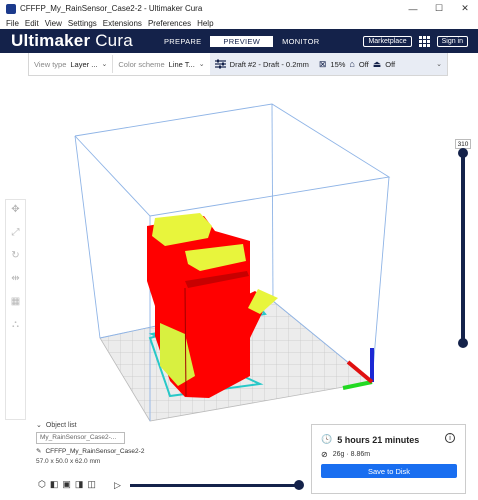 Image resolution: width=478 pixels, height=500 pixels. What do you see at coordinates (15, 209) in the screenshot?
I see `move-icon: ✥` at bounding box center [15, 209].